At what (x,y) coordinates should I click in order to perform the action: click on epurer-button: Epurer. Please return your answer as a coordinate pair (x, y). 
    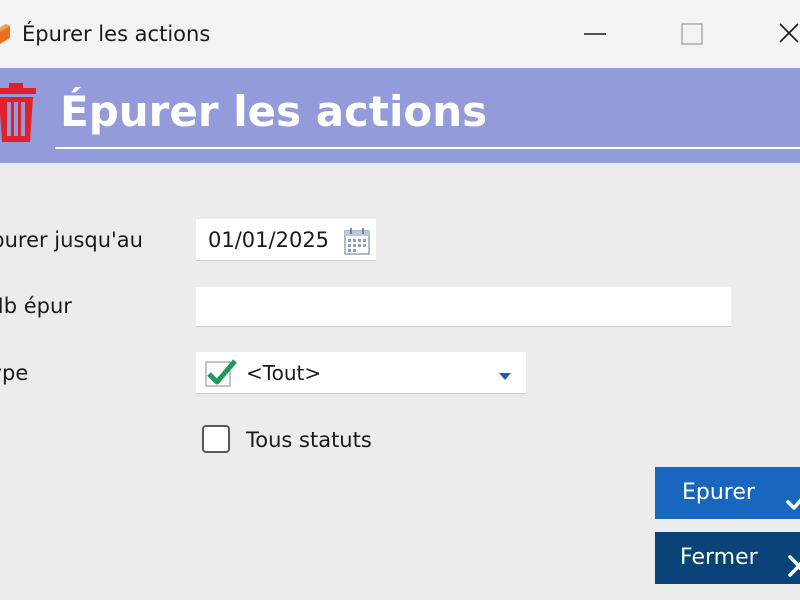
    Looking at the image, I should click on (727, 493).